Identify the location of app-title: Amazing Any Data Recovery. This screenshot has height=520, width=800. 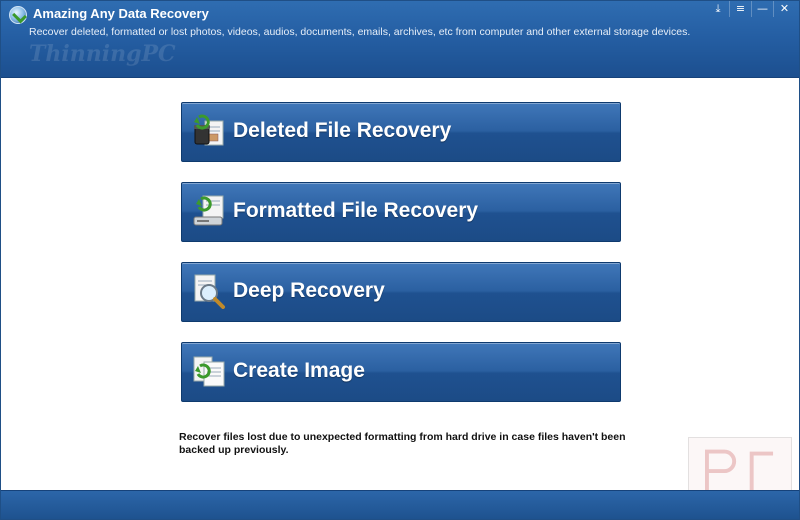
(121, 13).